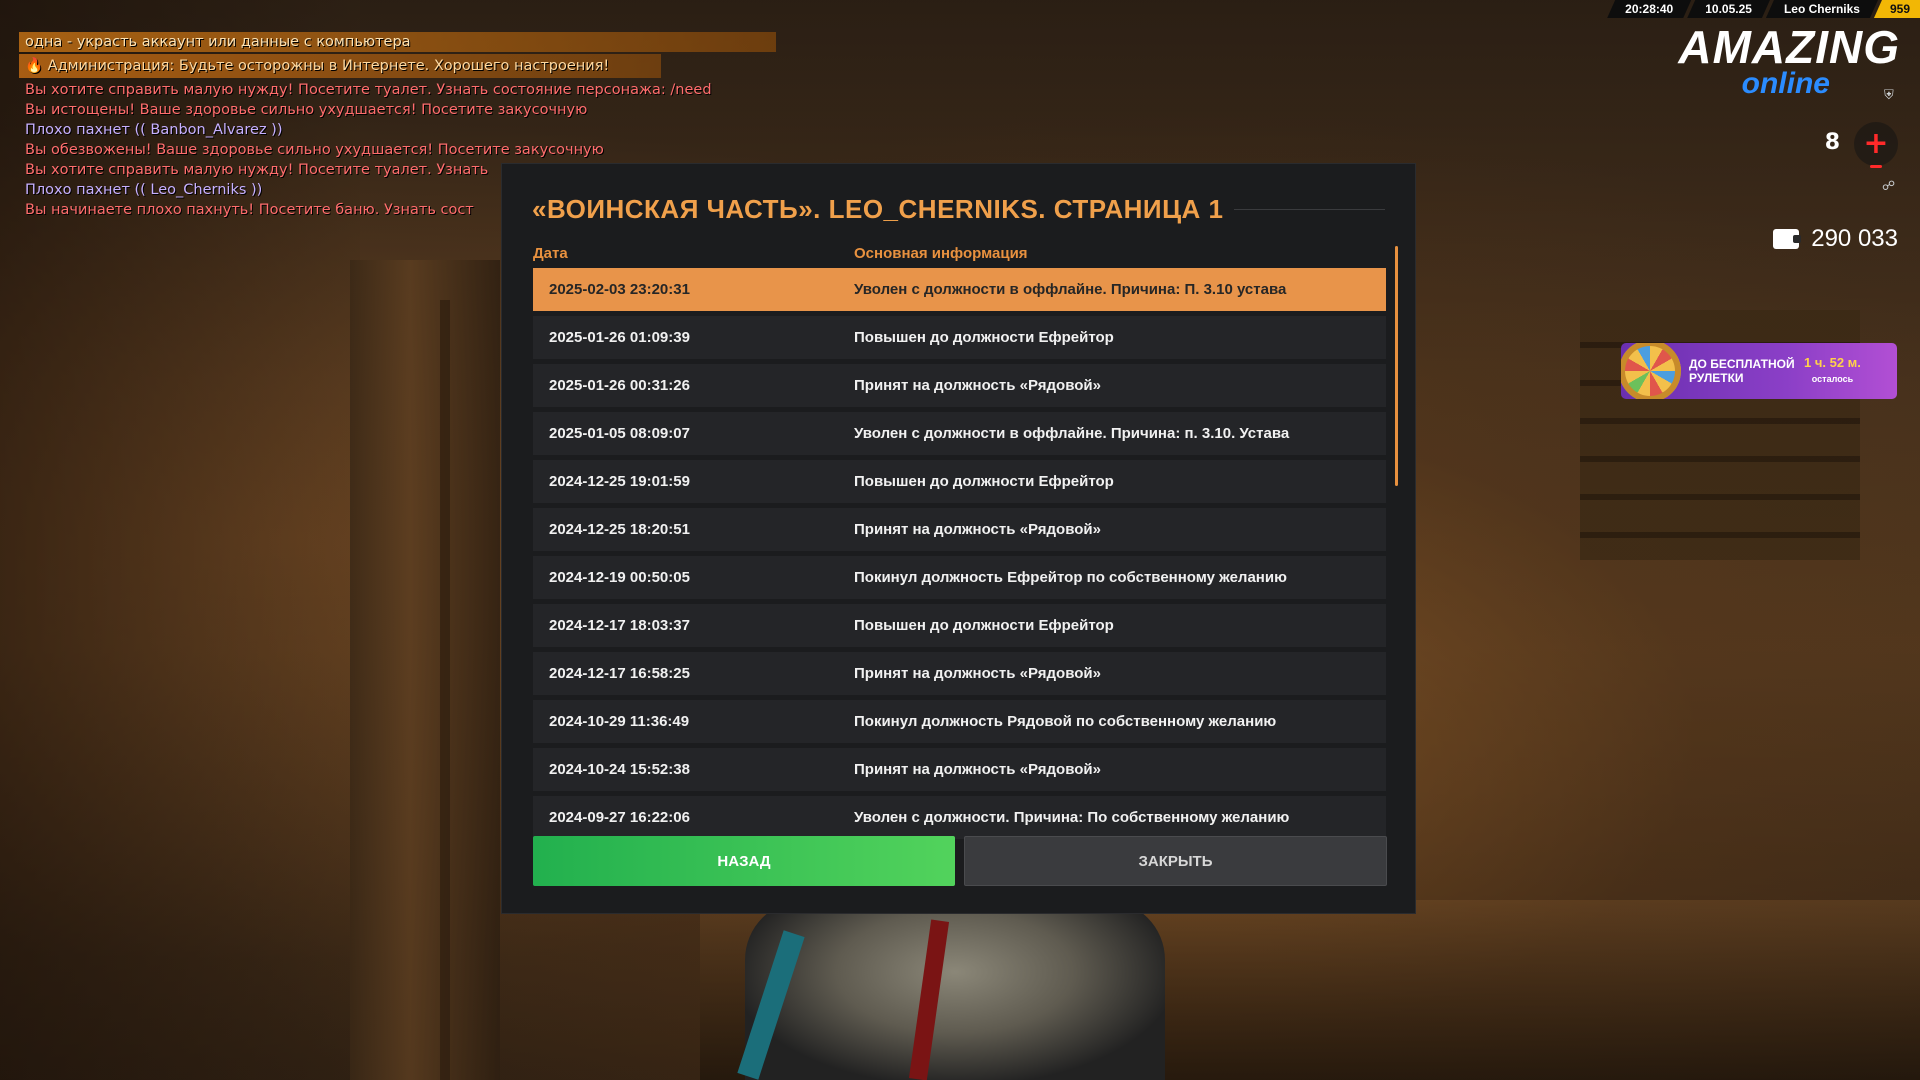 This screenshot has height=1080, width=1920. I want to click on chat-line: Плохо пахнет (( Banbon_Alvarez )), so click(154, 130).